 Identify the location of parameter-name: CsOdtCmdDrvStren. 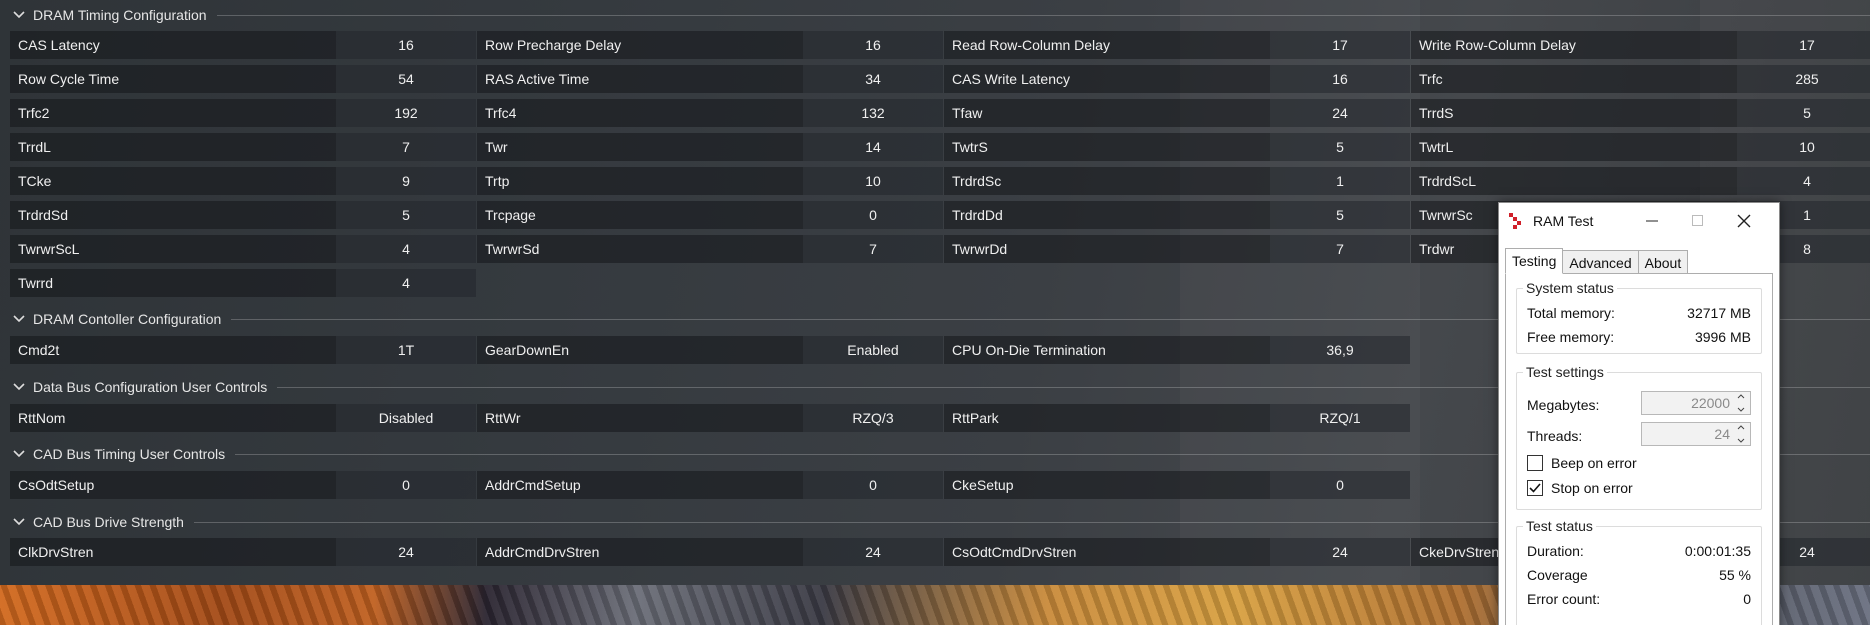
(1107, 552).